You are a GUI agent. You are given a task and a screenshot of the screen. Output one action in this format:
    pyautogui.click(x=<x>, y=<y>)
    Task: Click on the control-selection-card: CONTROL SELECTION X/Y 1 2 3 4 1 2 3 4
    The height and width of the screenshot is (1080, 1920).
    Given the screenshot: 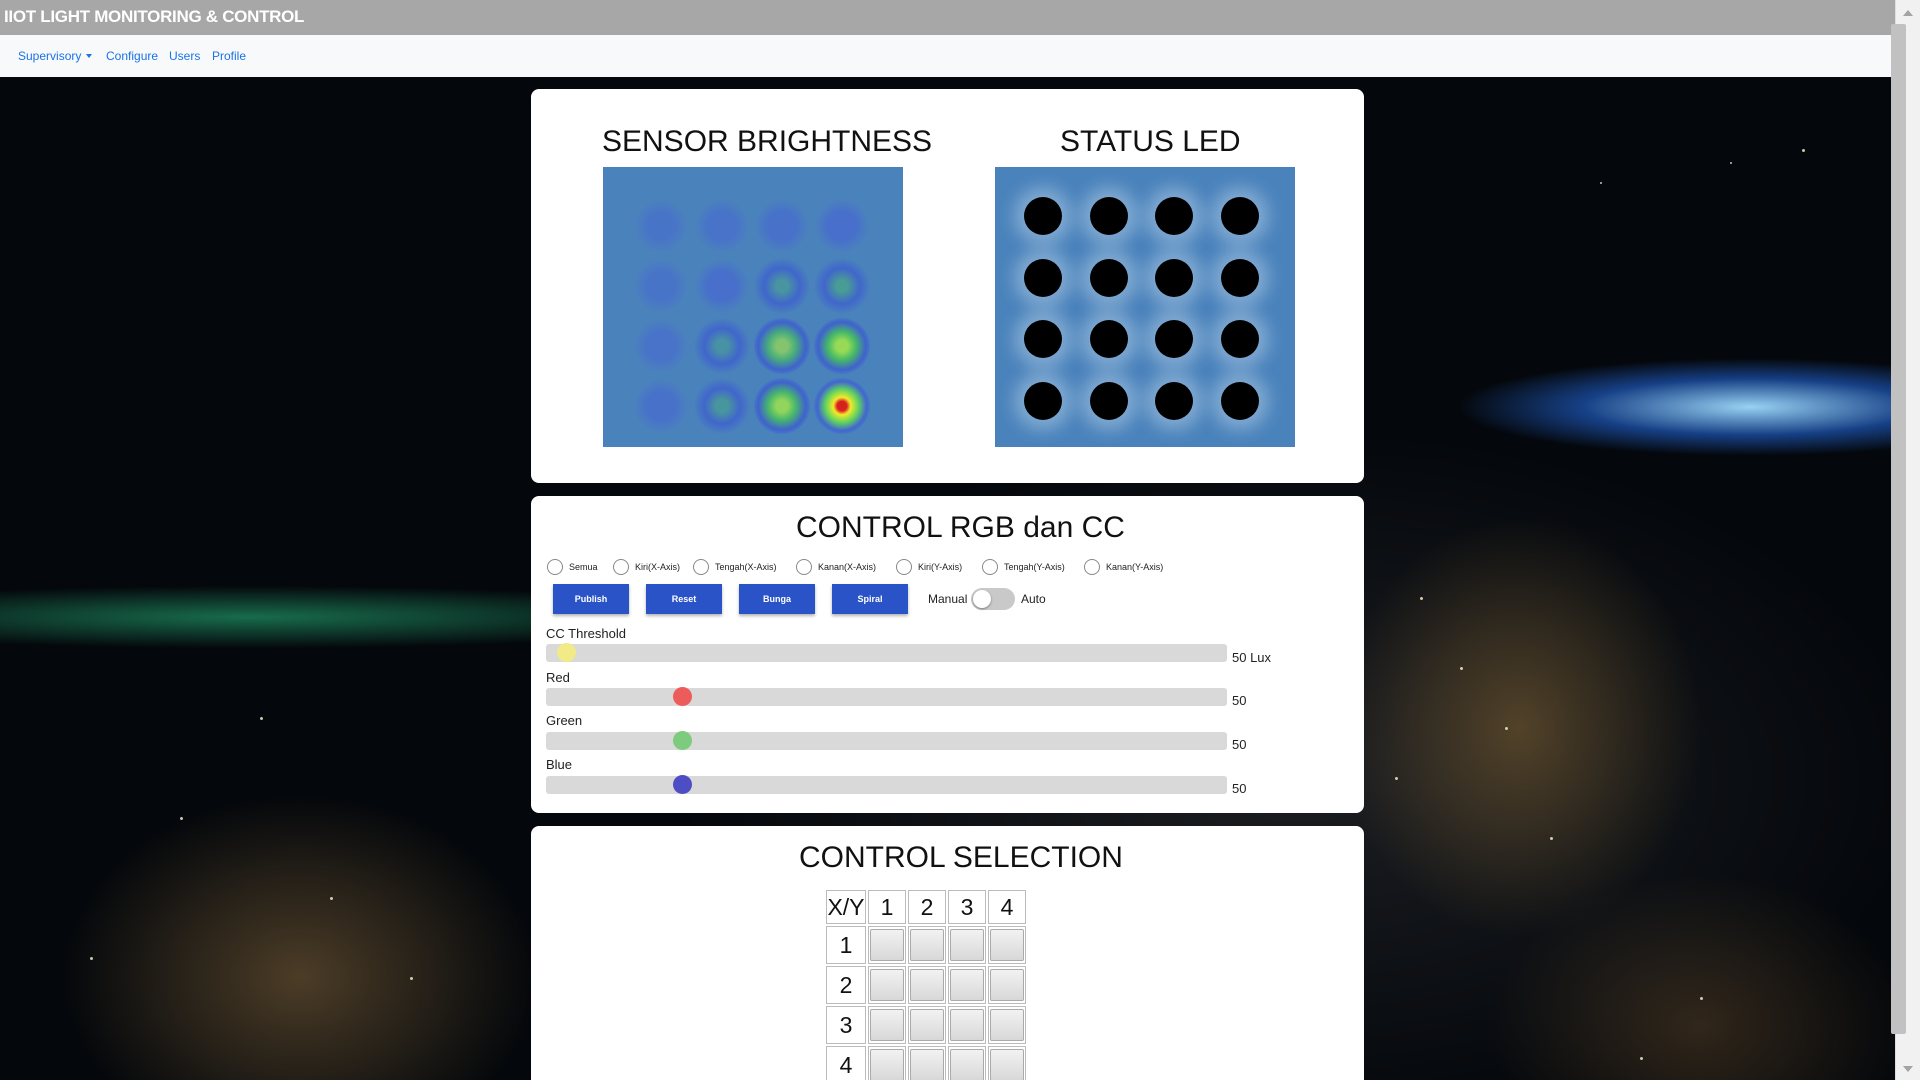 What is the action you would take?
    pyautogui.click(x=947, y=953)
    